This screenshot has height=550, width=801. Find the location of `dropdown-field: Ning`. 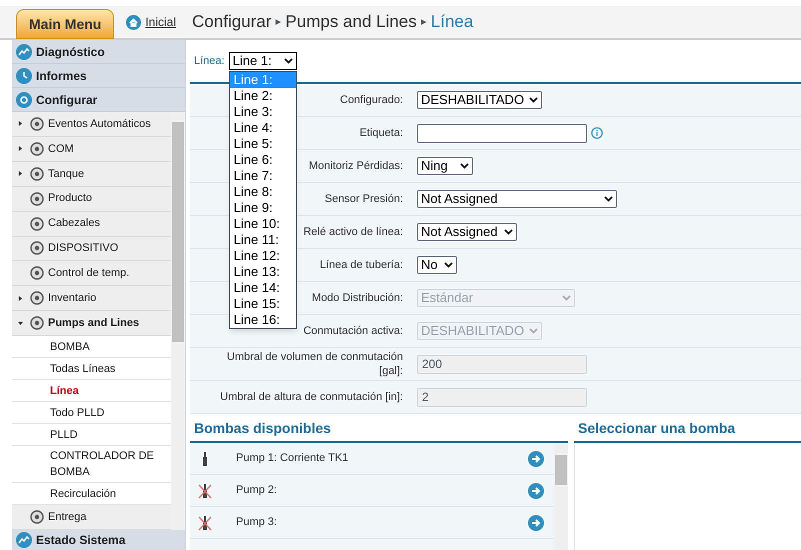

dropdown-field: Ning is located at coordinates (445, 166).